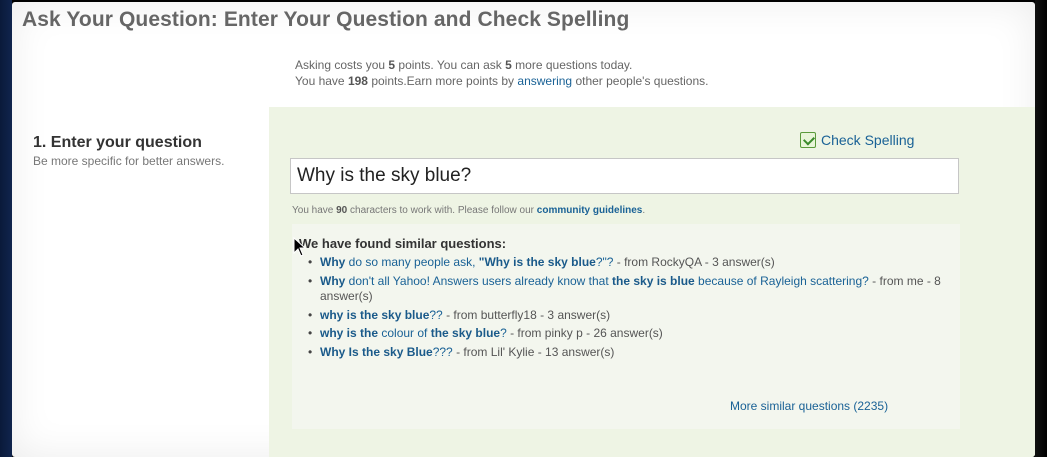 Image resolution: width=1047 pixels, height=457 pixels. What do you see at coordinates (117, 142) in the screenshot?
I see `step-label: 1. Enter your question` at bounding box center [117, 142].